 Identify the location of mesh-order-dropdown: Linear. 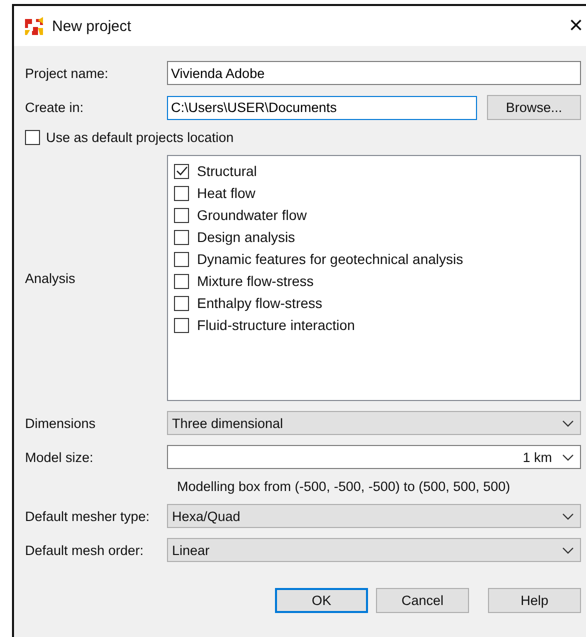
(374, 550).